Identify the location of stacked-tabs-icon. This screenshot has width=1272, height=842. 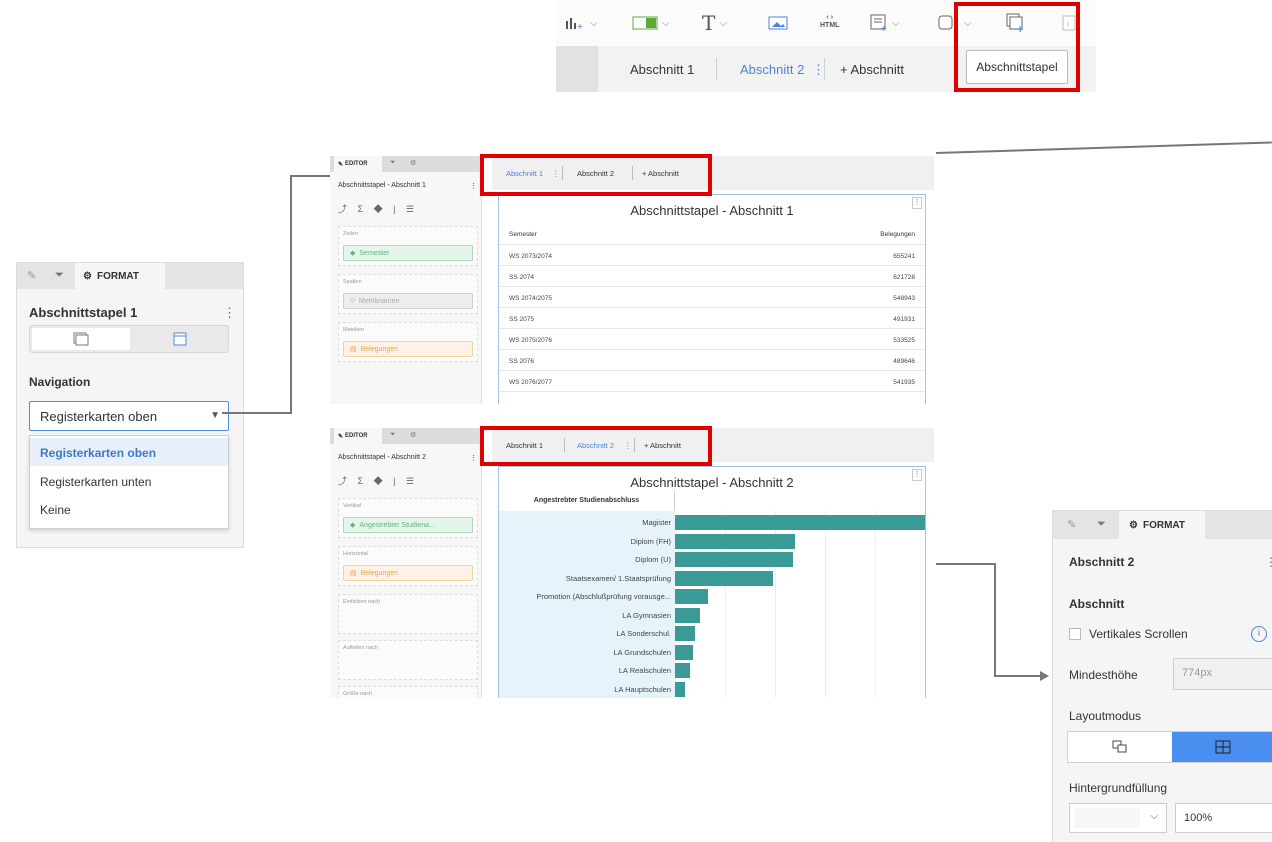
(81, 339).